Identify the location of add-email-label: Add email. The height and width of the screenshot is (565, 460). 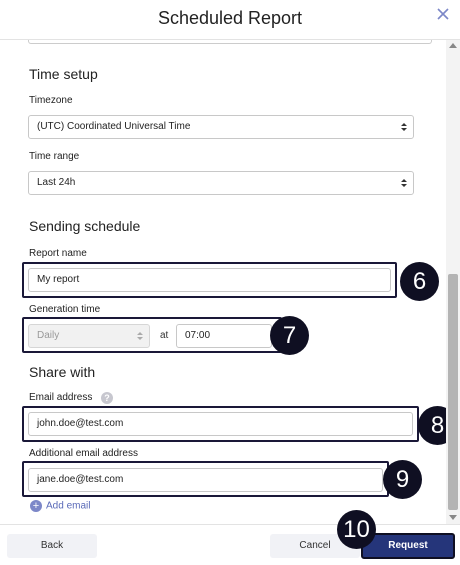
(68, 506).